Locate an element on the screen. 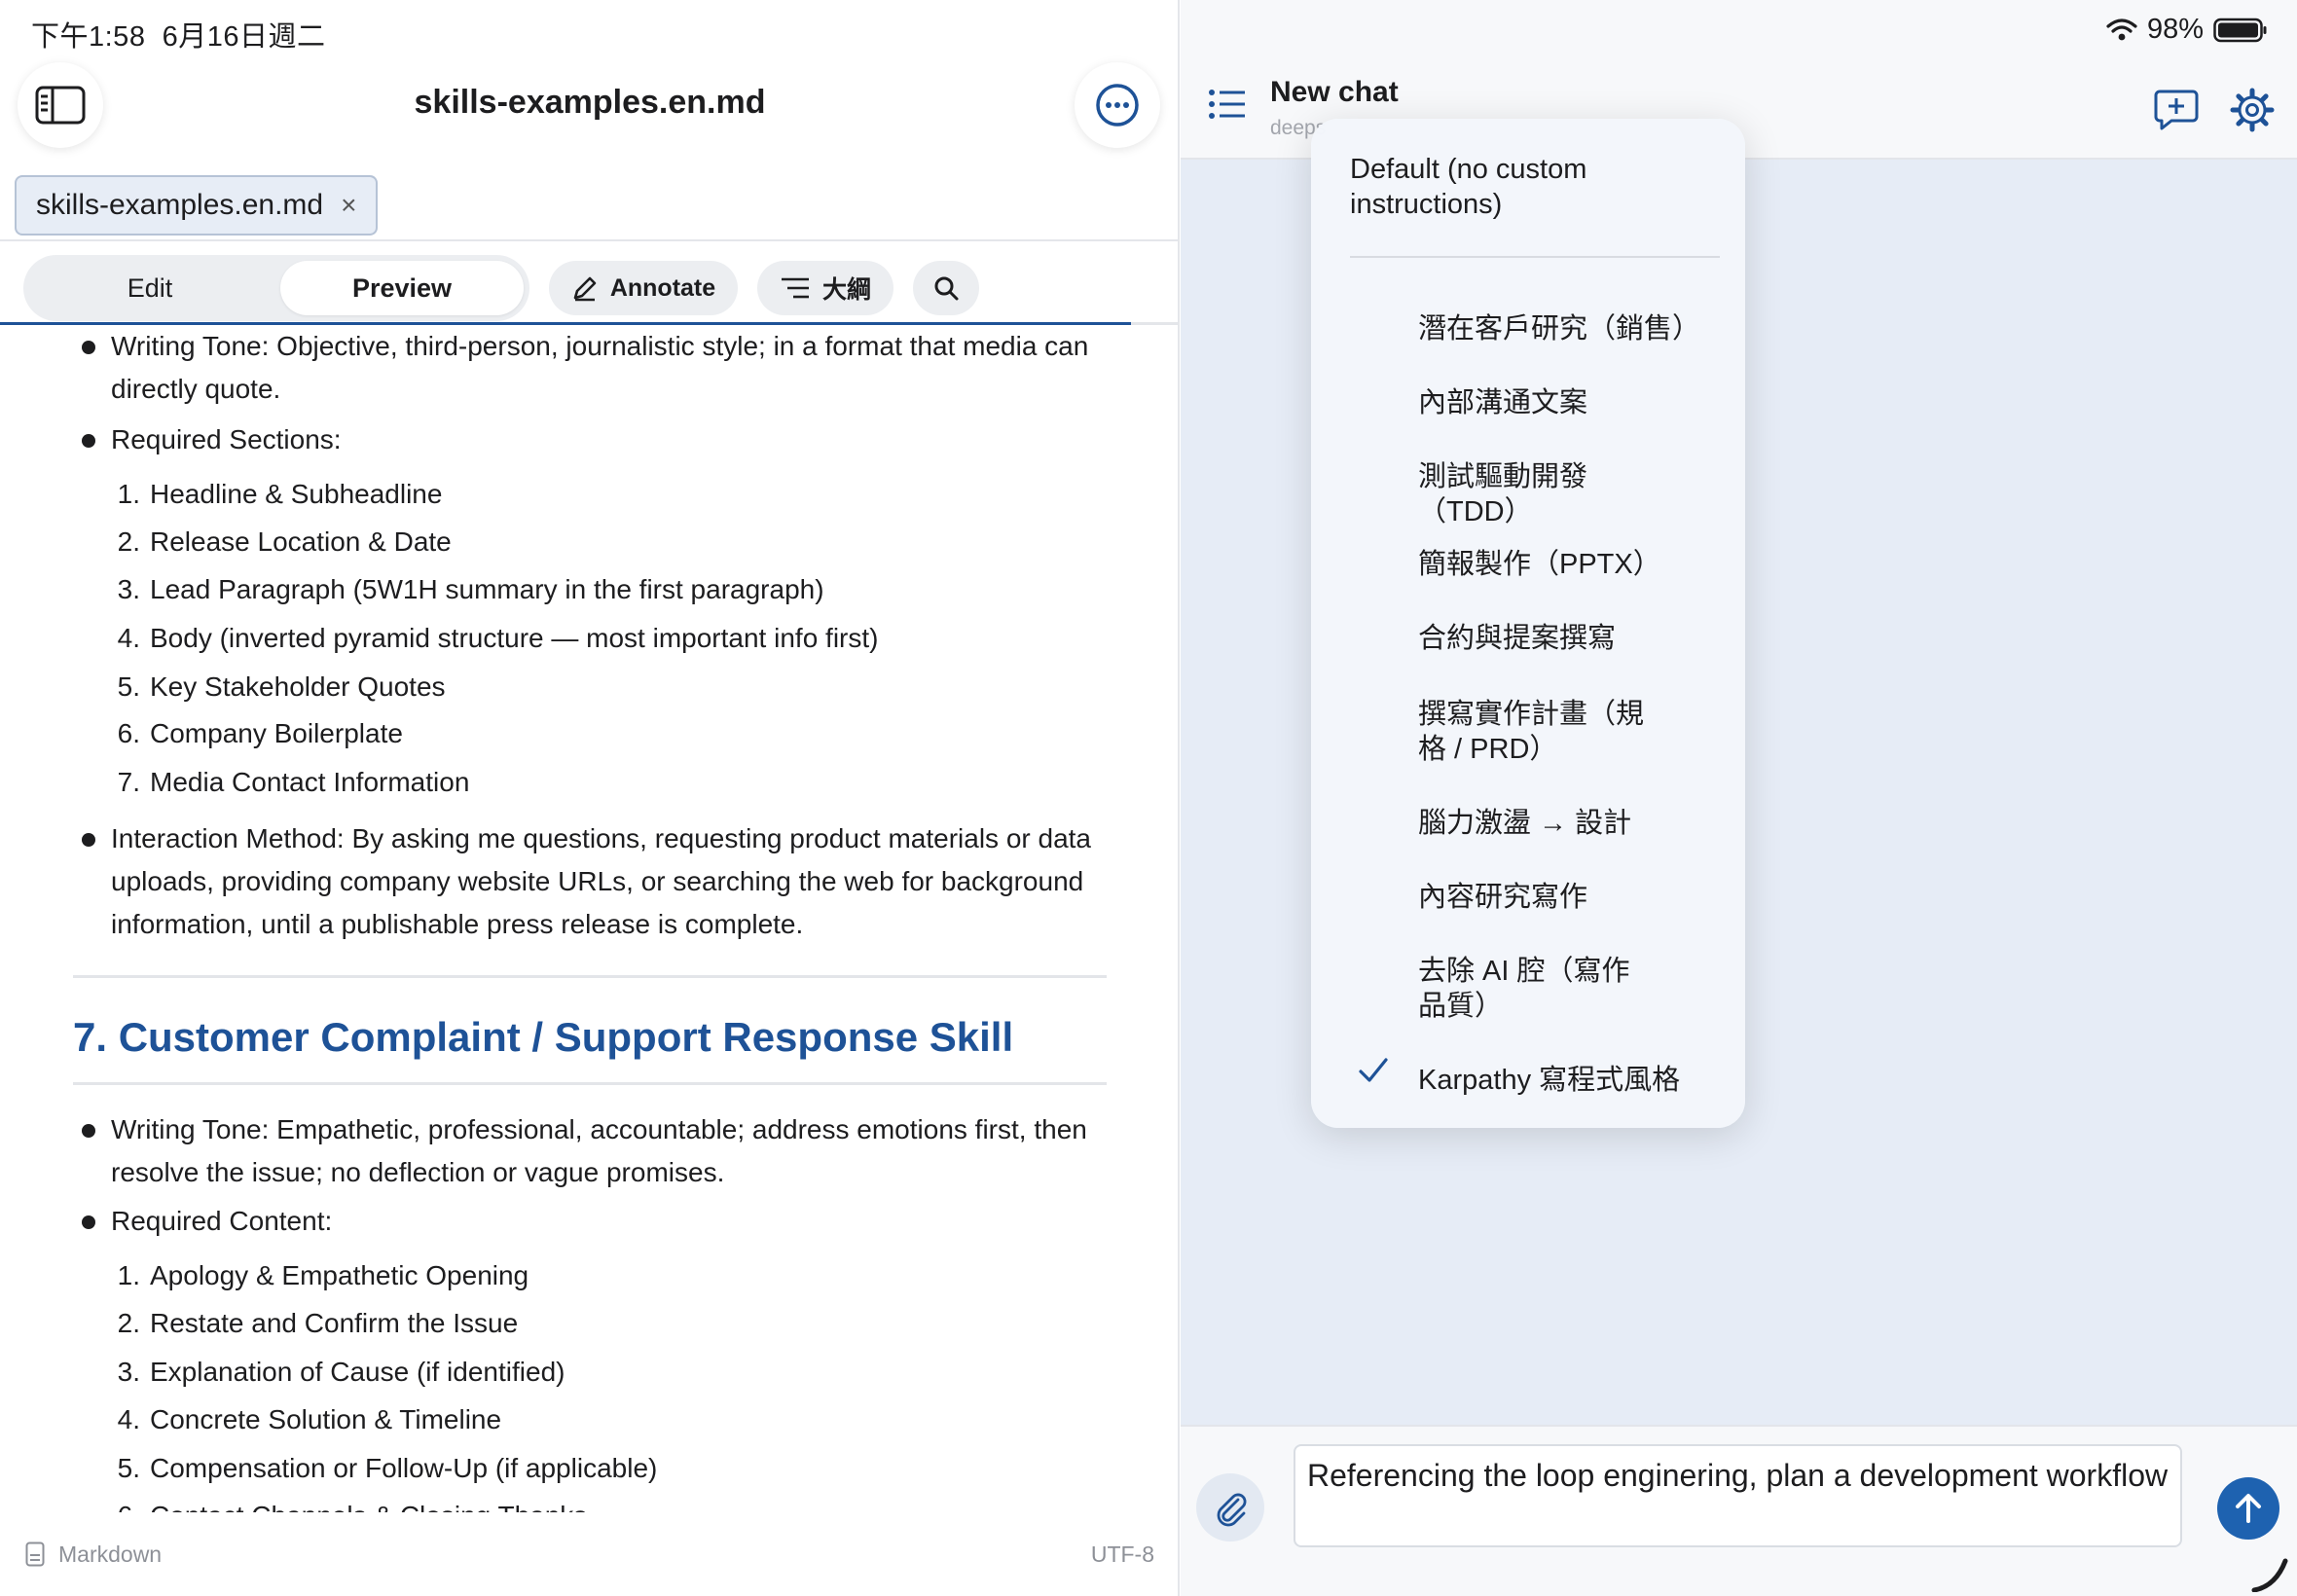  list-item: Release Location & Date is located at coordinates (301, 541).